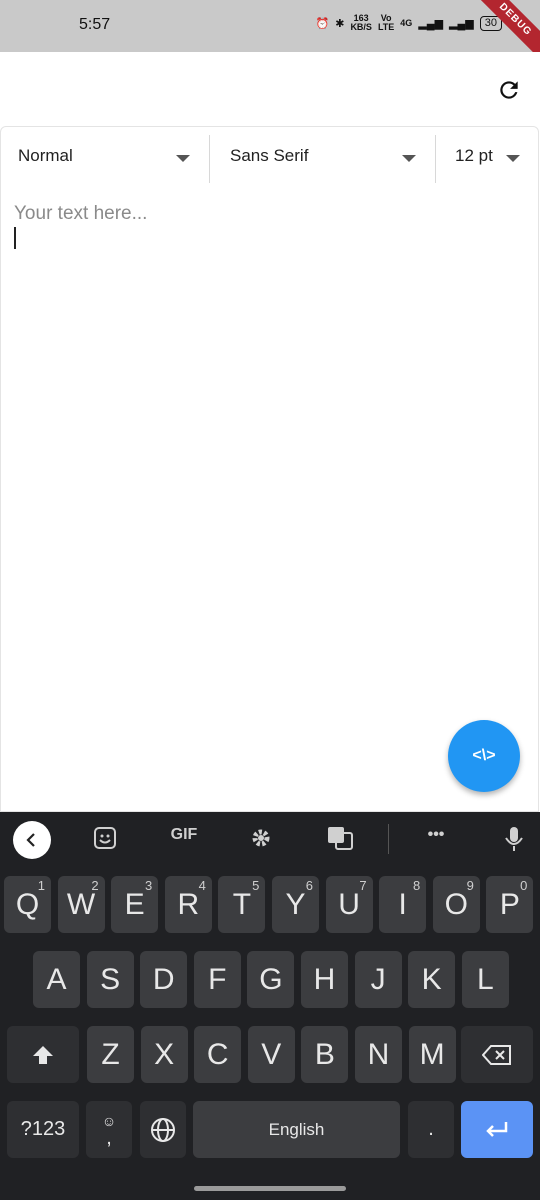  What do you see at coordinates (514, 839) in the screenshot?
I see `microphone-icon` at bounding box center [514, 839].